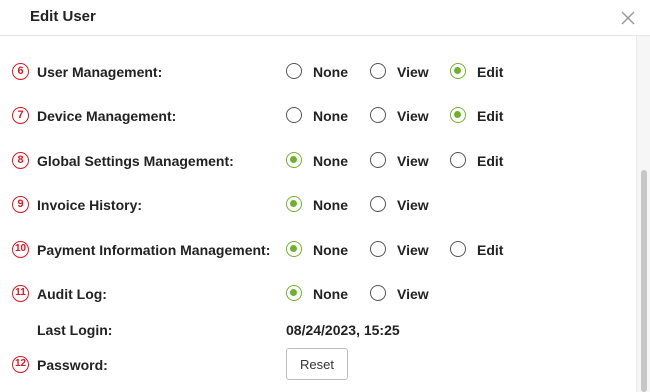 The height and width of the screenshot is (392, 650). What do you see at coordinates (20, 204) in the screenshot?
I see `step-marker: 9` at bounding box center [20, 204].